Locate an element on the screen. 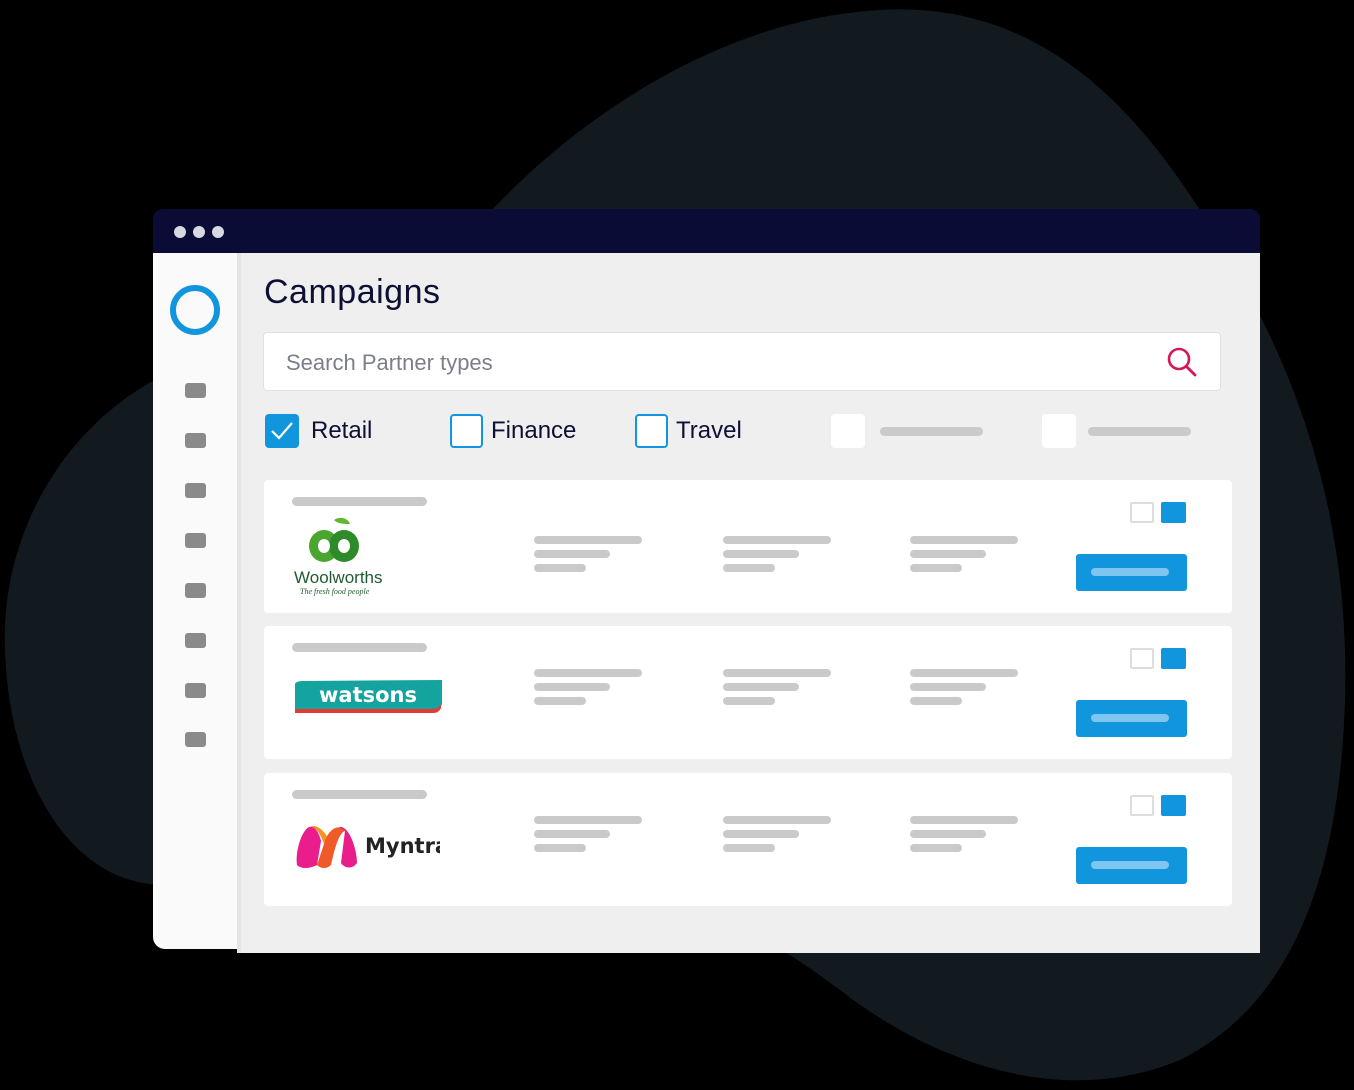  brand-name: watsons is located at coordinates (368, 695).